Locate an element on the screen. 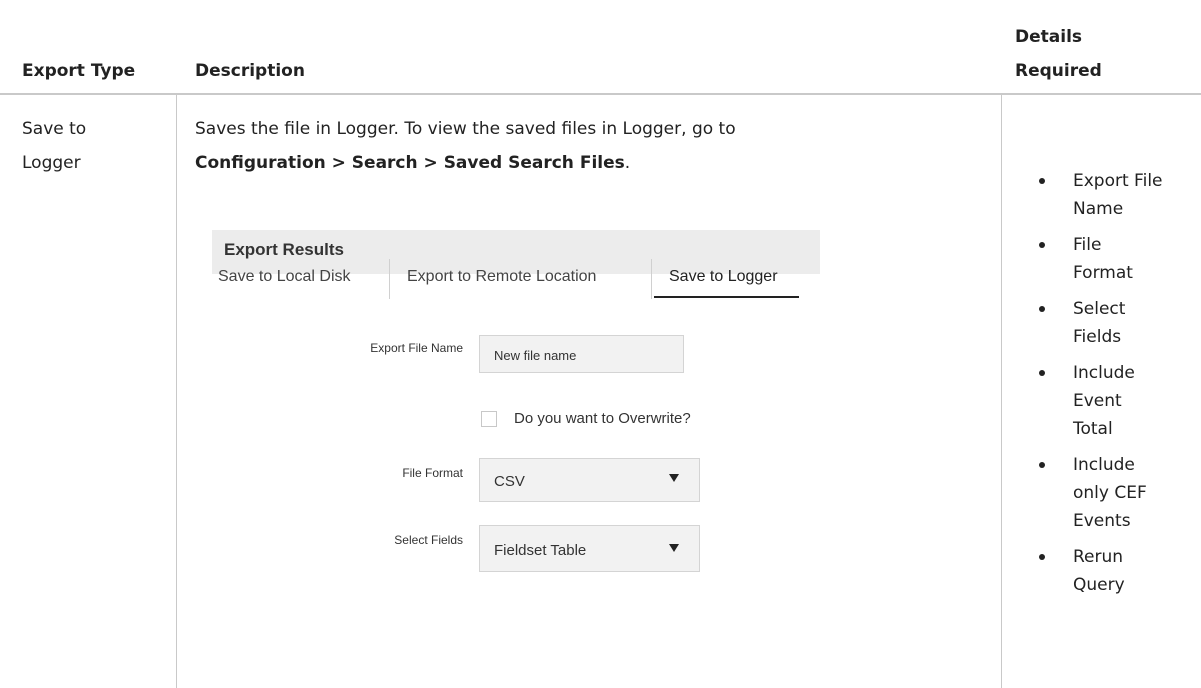 The height and width of the screenshot is (688, 1201). select-fields-select: Fieldset Table is located at coordinates (589, 548).